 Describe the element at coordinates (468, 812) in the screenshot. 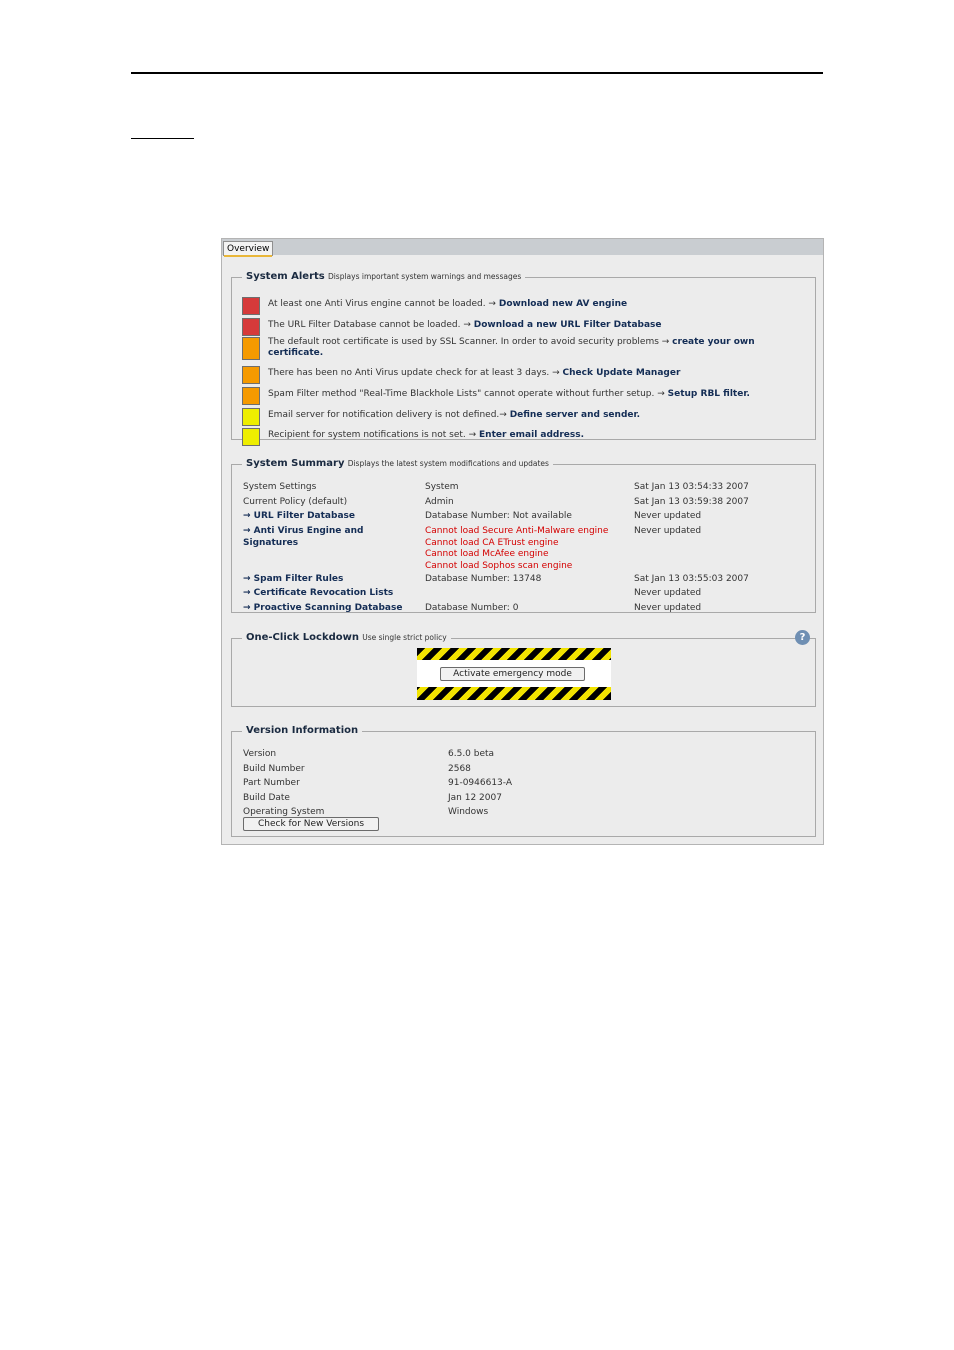

I see `version-value: Windows` at that location.